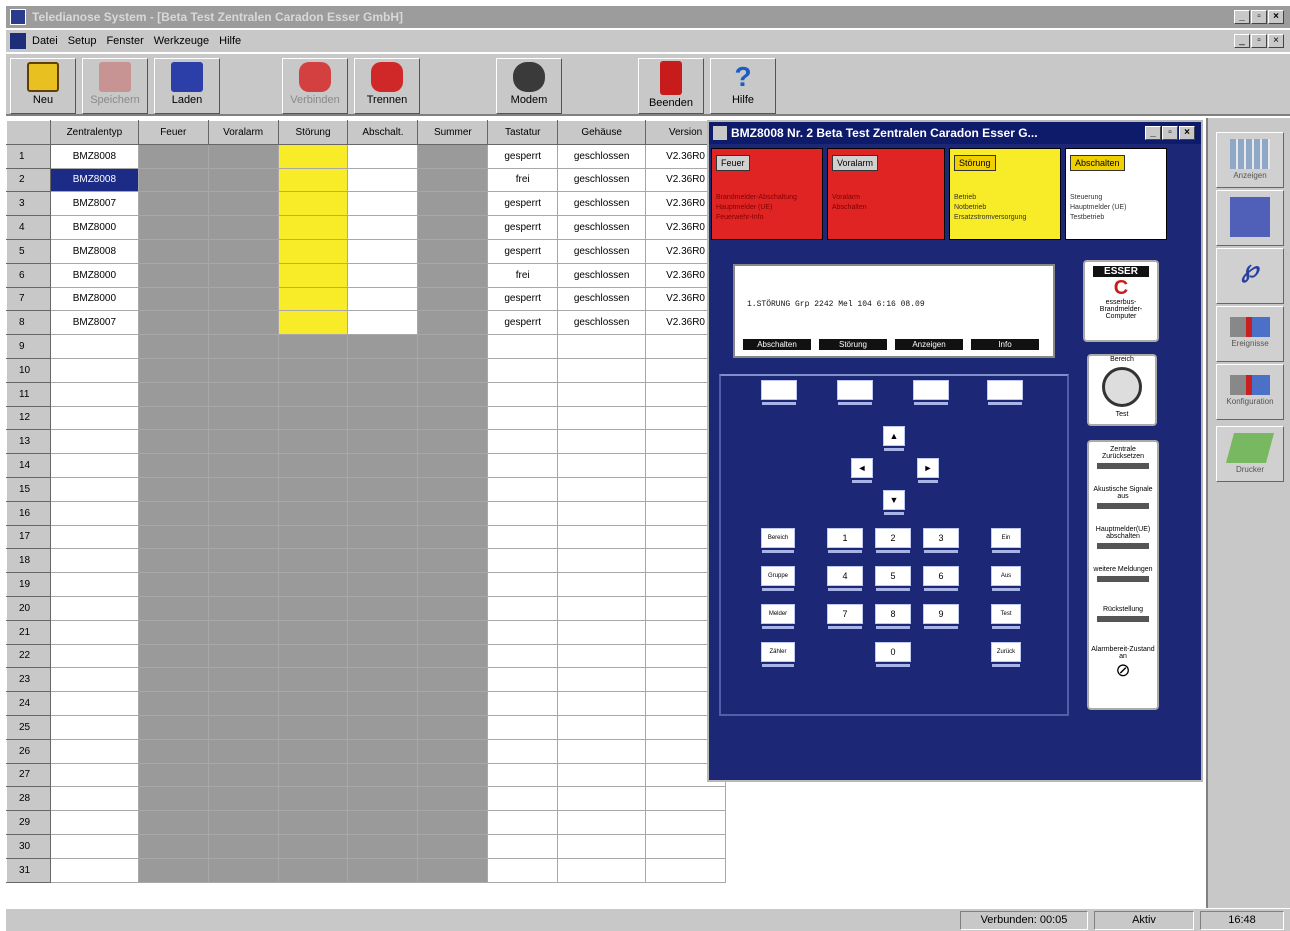 Image resolution: width=1290 pixels, height=931 pixels. What do you see at coordinates (28, 394) in the screenshot?
I see `row-number: 11` at bounding box center [28, 394].